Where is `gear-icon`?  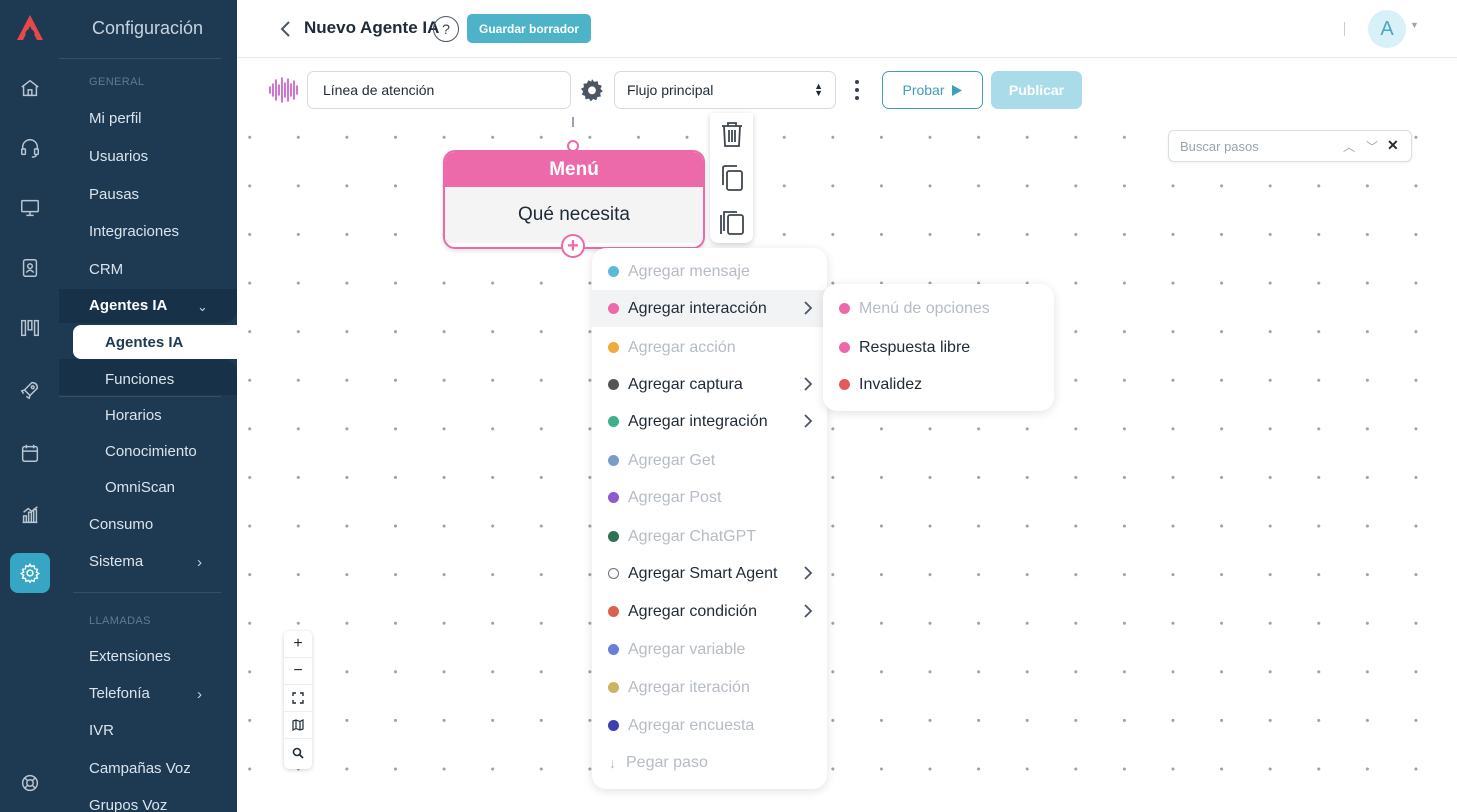 gear-icon is located at coordinates (592, 90).